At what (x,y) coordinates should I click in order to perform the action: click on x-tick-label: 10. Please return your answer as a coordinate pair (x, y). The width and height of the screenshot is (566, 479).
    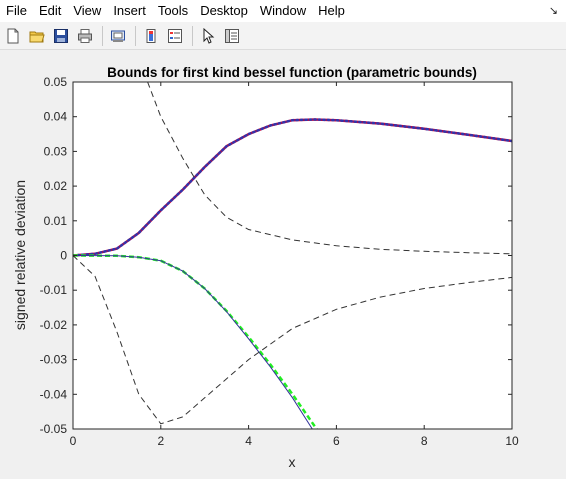
    Looking at the image, I should click on (512, 441).